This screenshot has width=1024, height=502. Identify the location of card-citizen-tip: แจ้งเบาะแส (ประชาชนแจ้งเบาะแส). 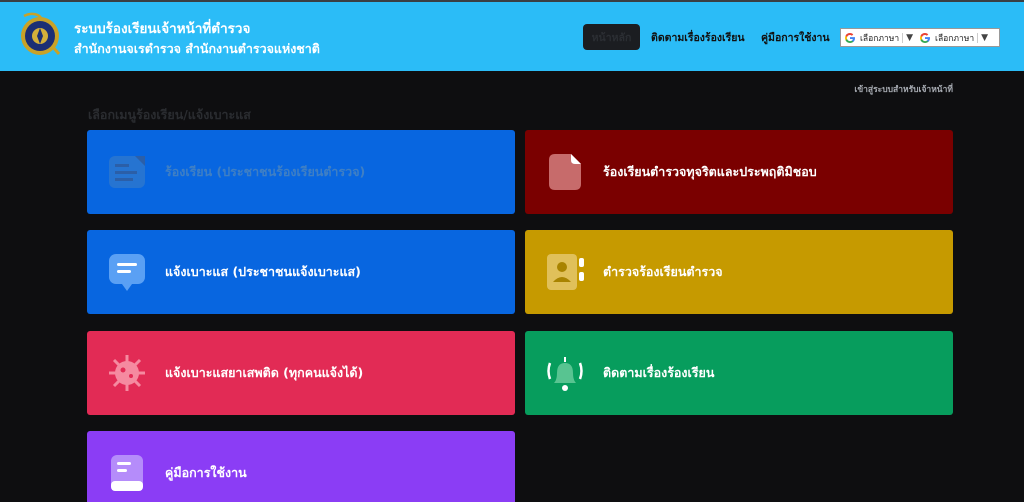
(301, 272).